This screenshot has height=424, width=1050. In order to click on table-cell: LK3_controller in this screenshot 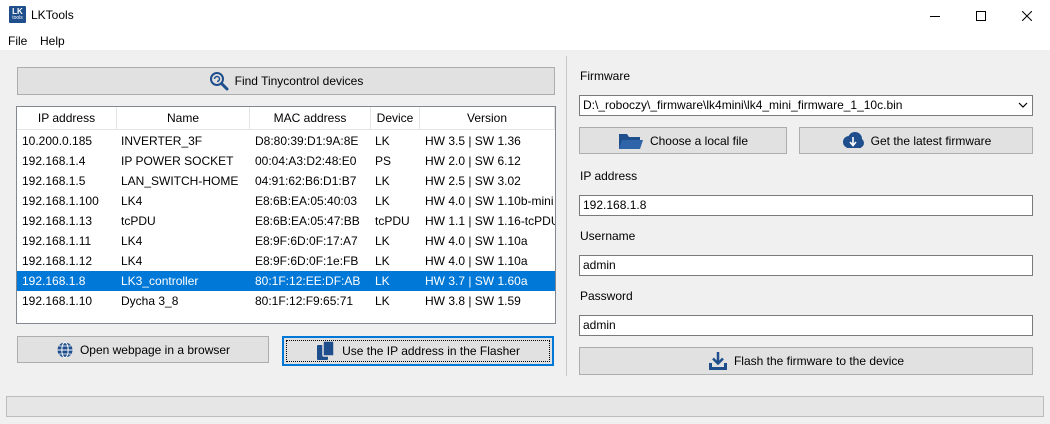, I will do `click(160, 281)`.